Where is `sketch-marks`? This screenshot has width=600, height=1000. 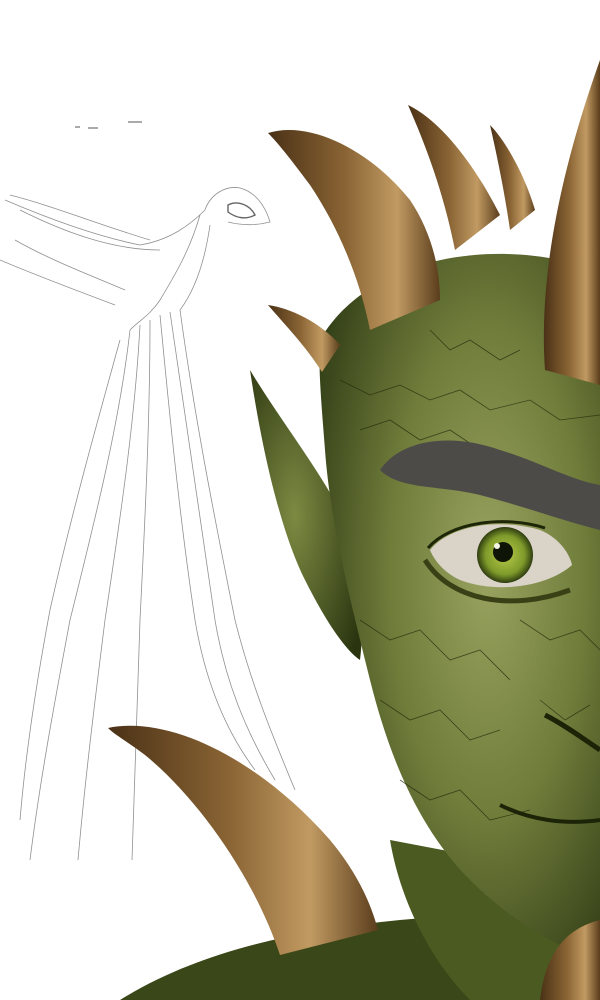
sketch-marks is located at coordinates (108, 125).